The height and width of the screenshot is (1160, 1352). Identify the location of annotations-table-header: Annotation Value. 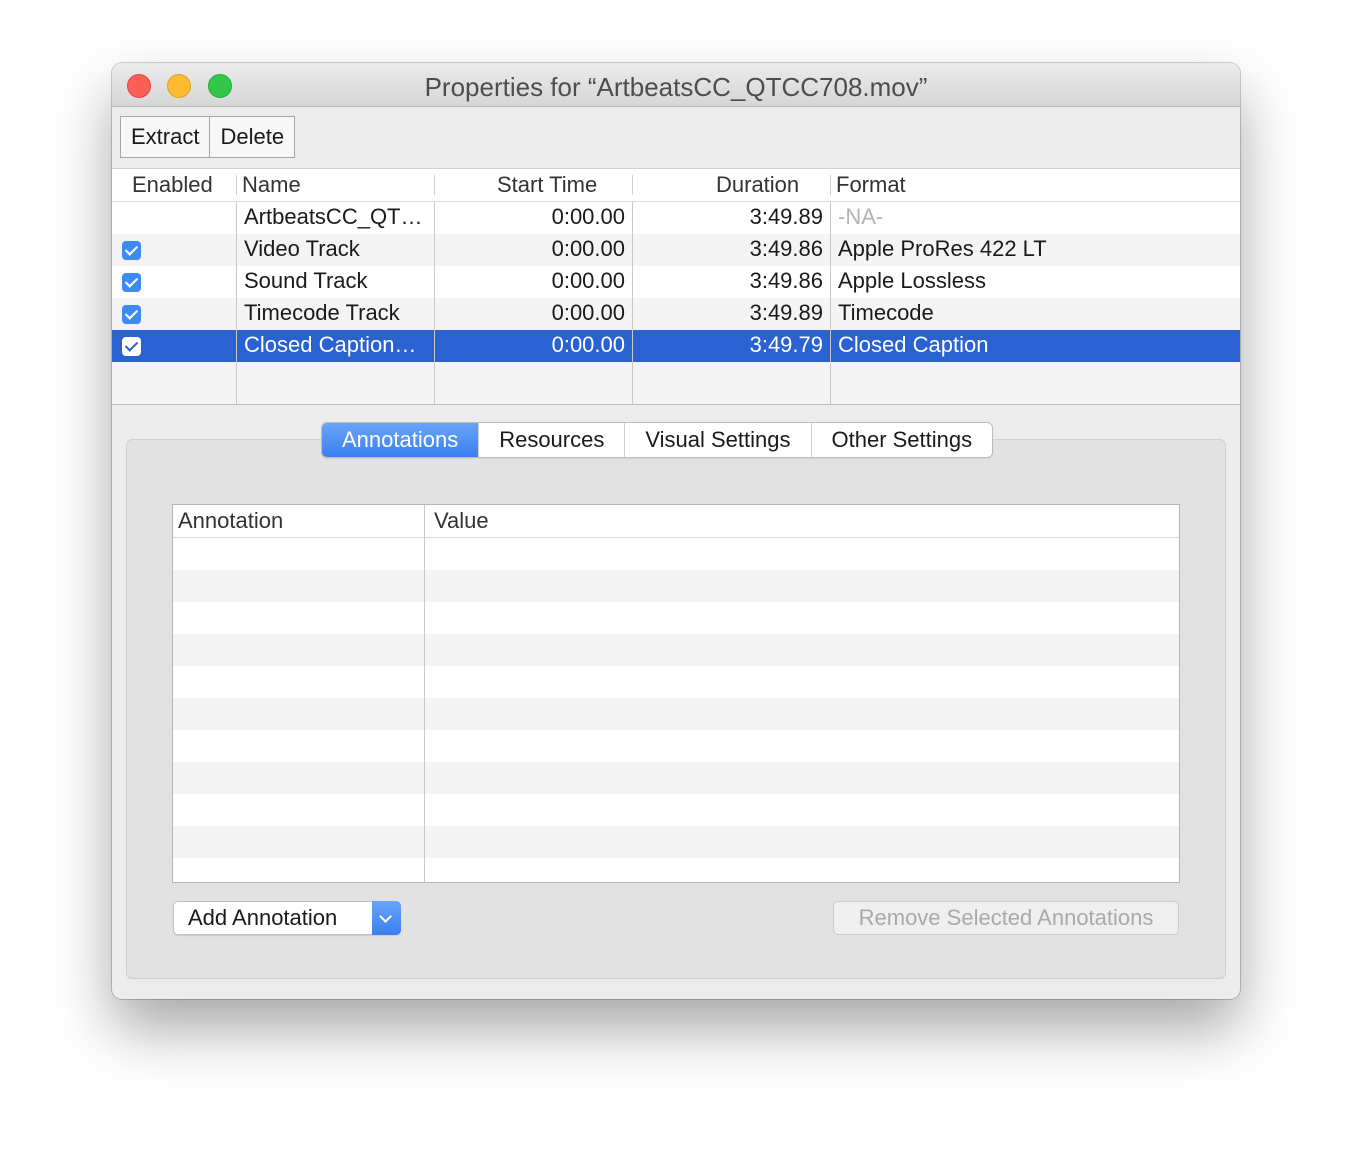
(676, 521).